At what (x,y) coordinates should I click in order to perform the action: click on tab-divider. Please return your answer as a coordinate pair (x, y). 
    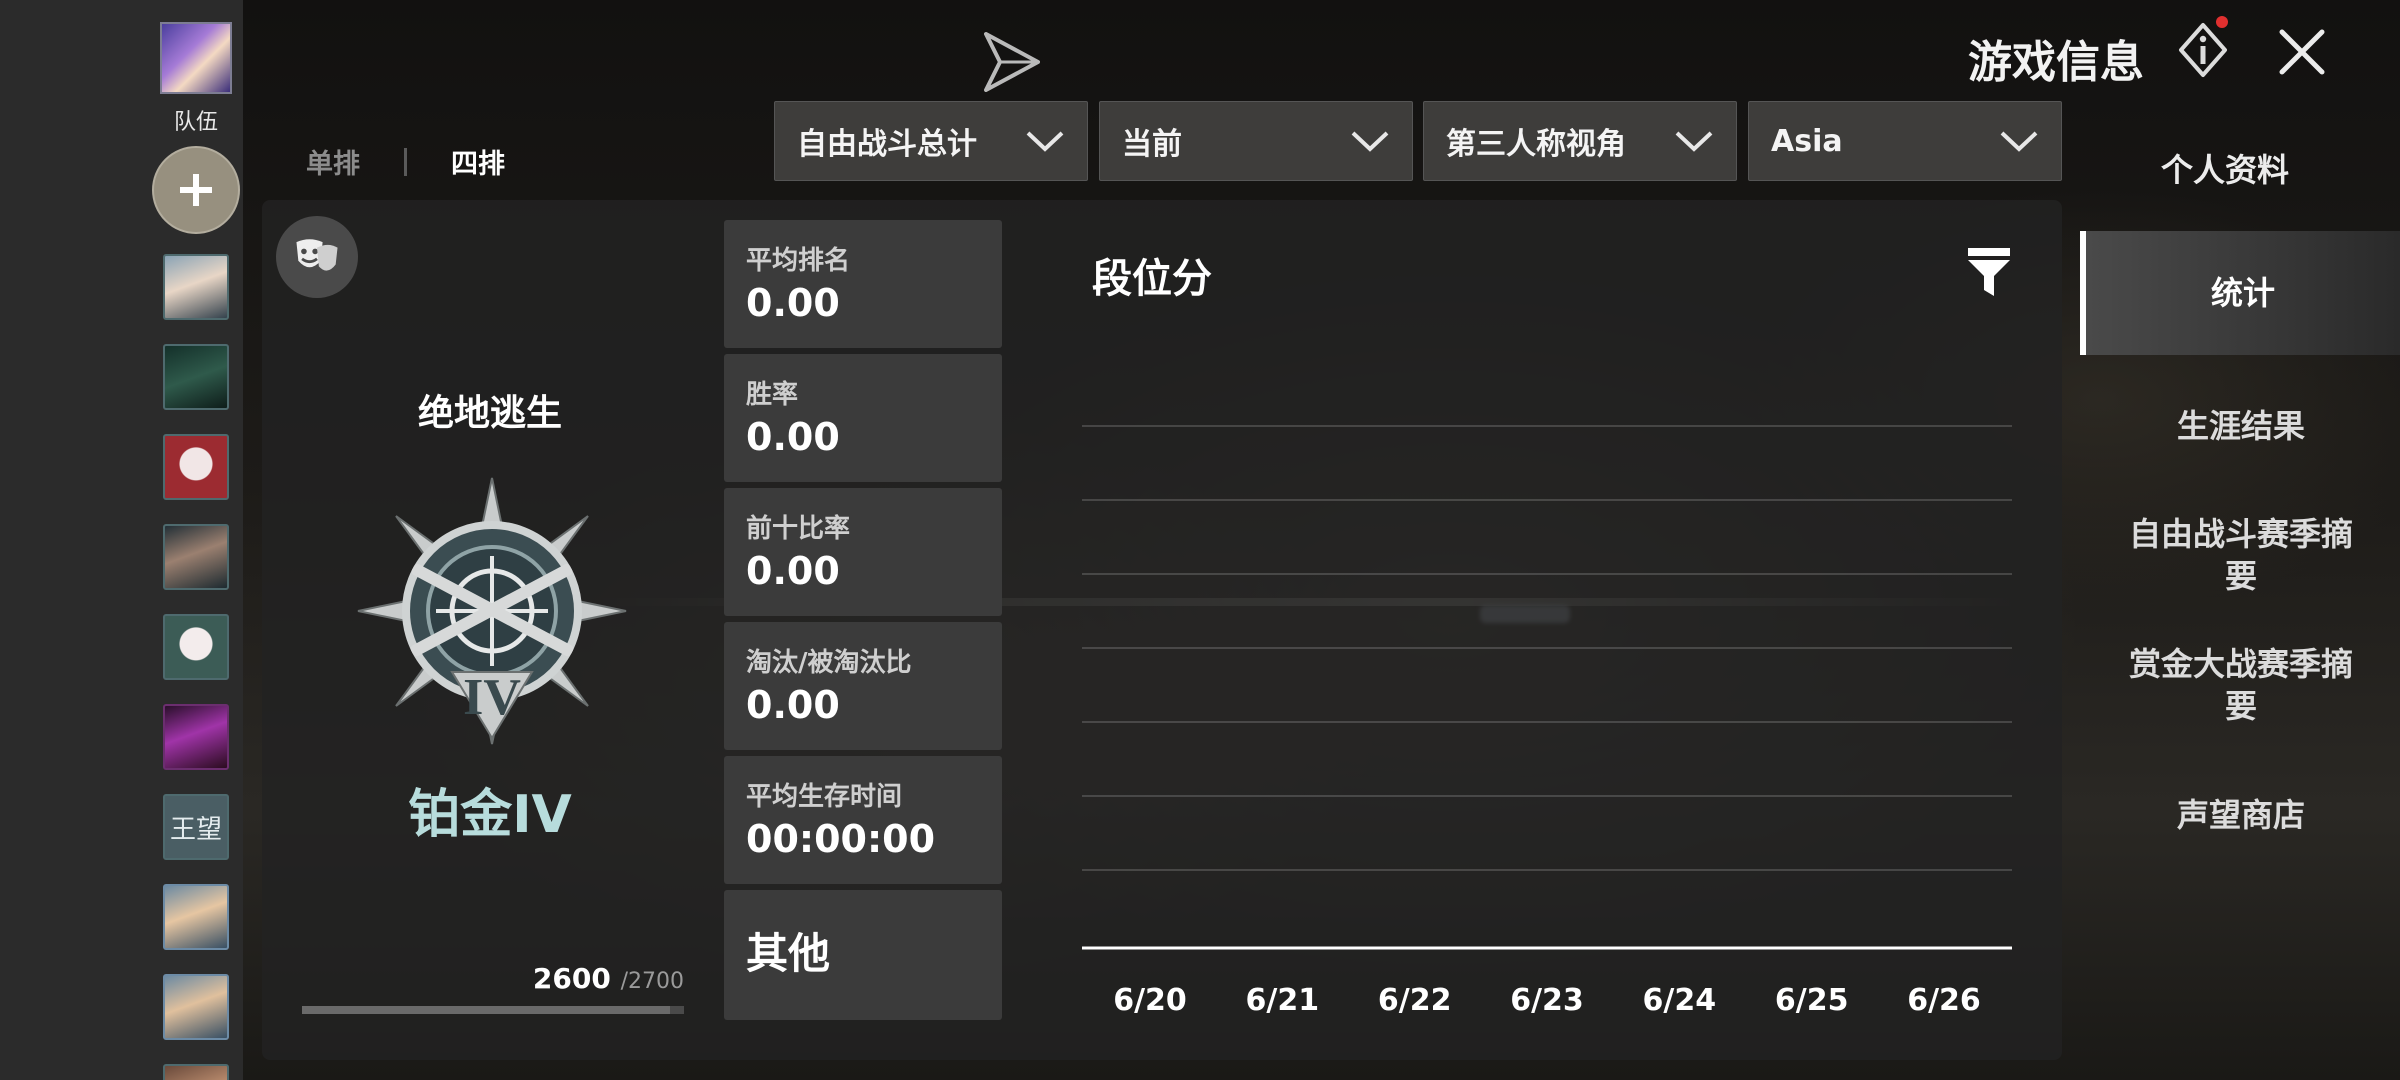
    Looking at the image, I should click on (405, 161).